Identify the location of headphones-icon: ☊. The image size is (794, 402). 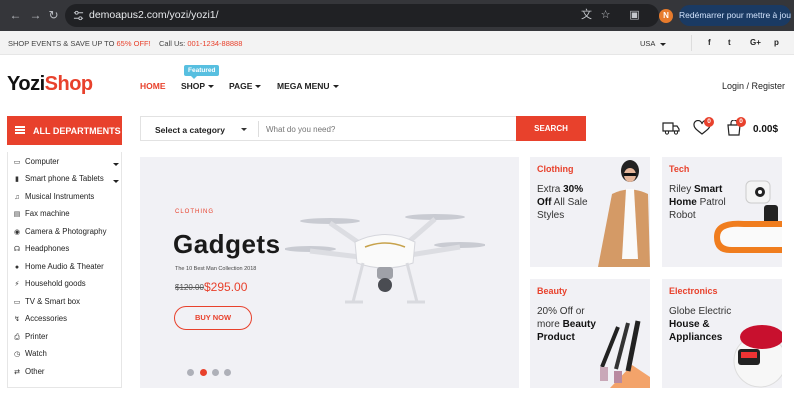
(17, 249).